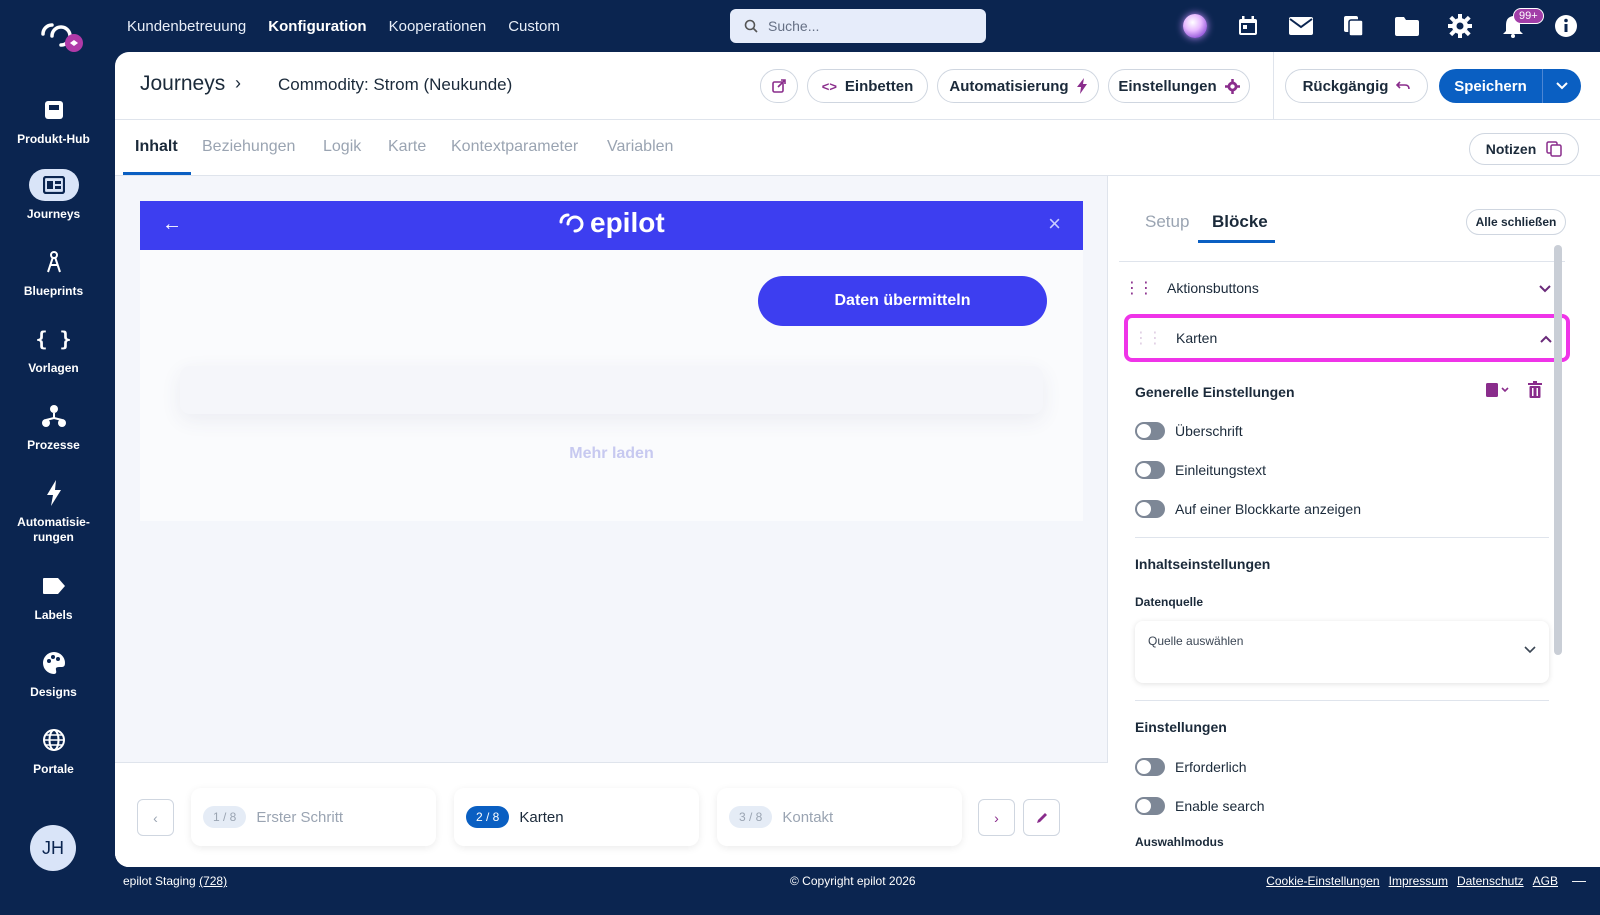  What do you see at coordinates (1535, 392) in the screenshot?
I see `trash-icon` at bounding box center [1535, 392].